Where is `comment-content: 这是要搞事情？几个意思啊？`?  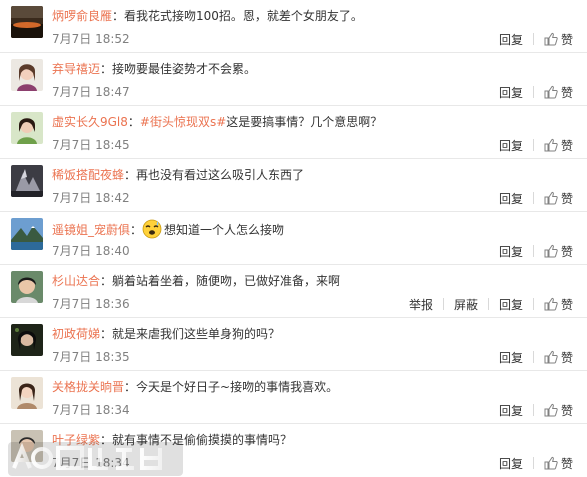
comment-content: 这是要搞事情？几个意思啊？ is located at coordinates (304, 122).